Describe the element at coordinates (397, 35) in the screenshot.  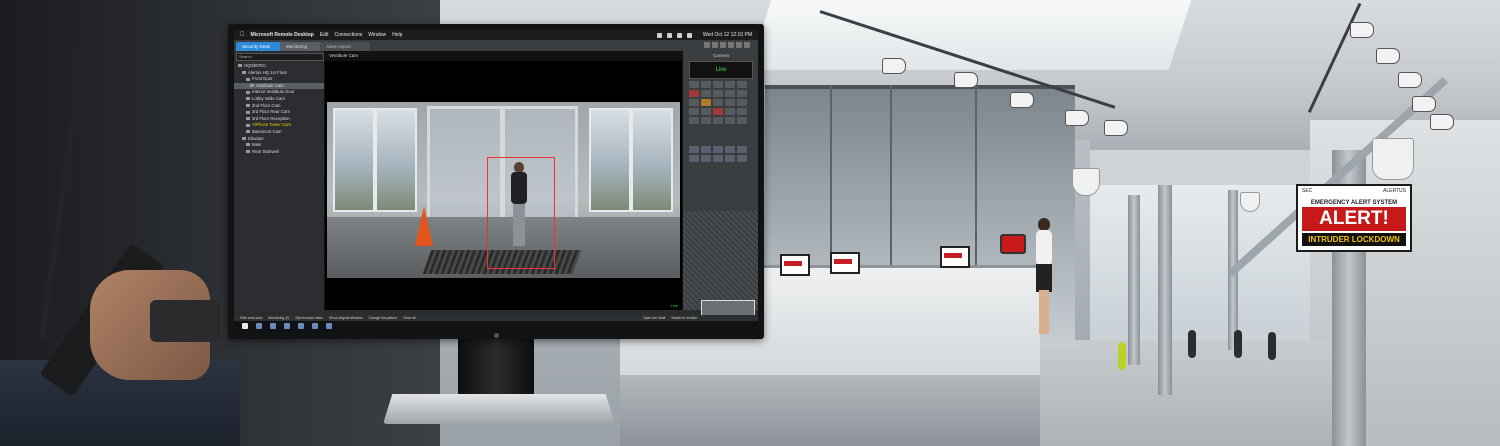
I see `menu-help: Help` at that location.